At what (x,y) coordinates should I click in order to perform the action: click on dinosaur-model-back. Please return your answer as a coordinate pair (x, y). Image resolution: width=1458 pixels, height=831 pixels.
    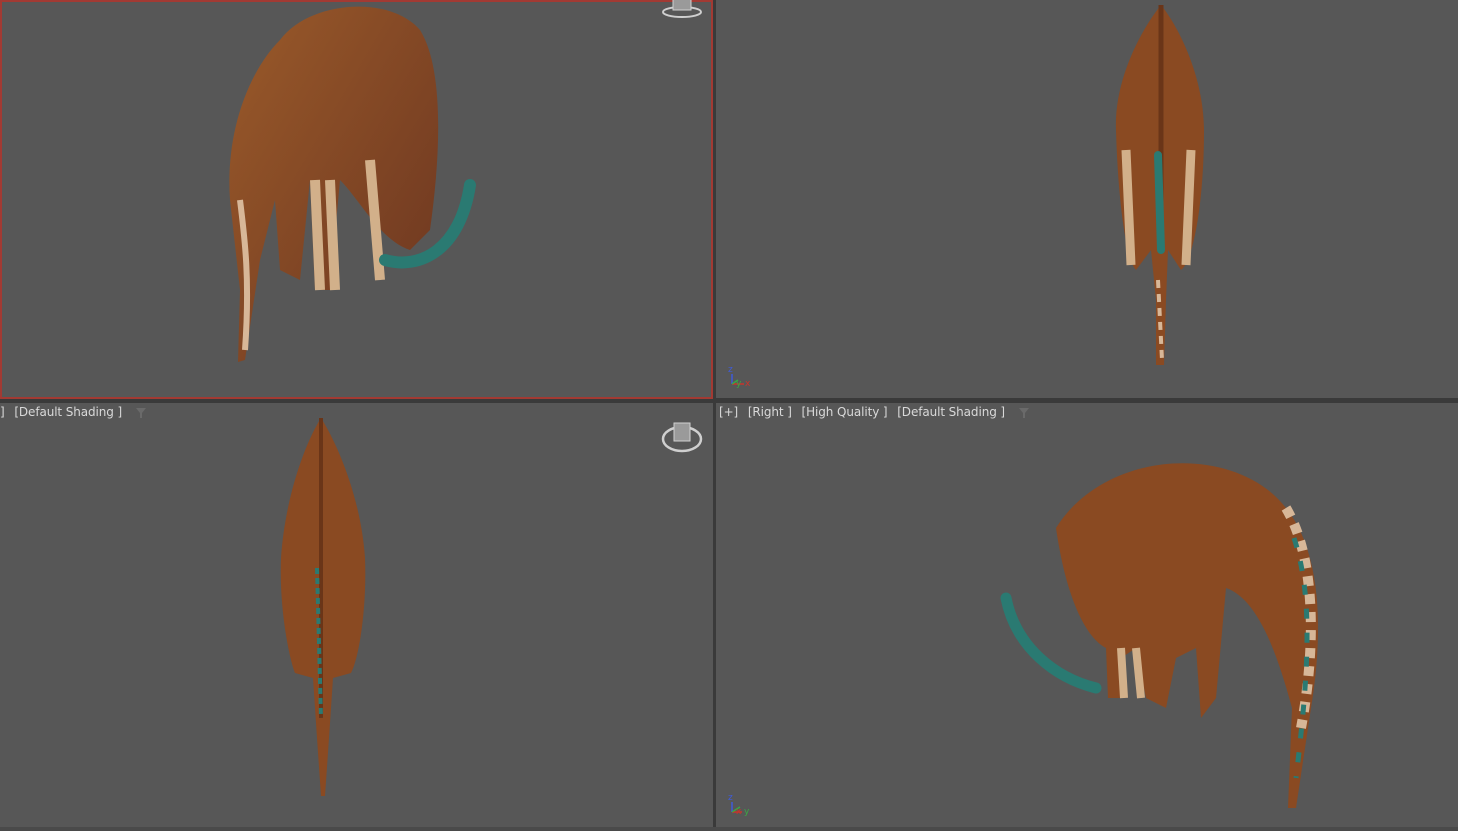
    Looking at the image, I should click on (1159, 185).